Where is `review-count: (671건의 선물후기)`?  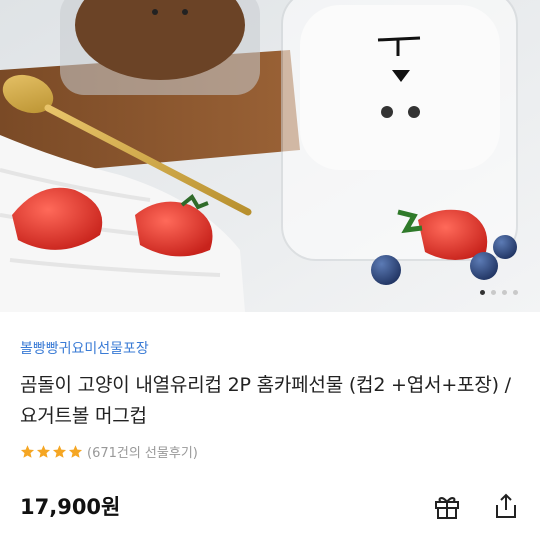 review-count: (671건의 선물후기) is located at coordinates (142, 453).